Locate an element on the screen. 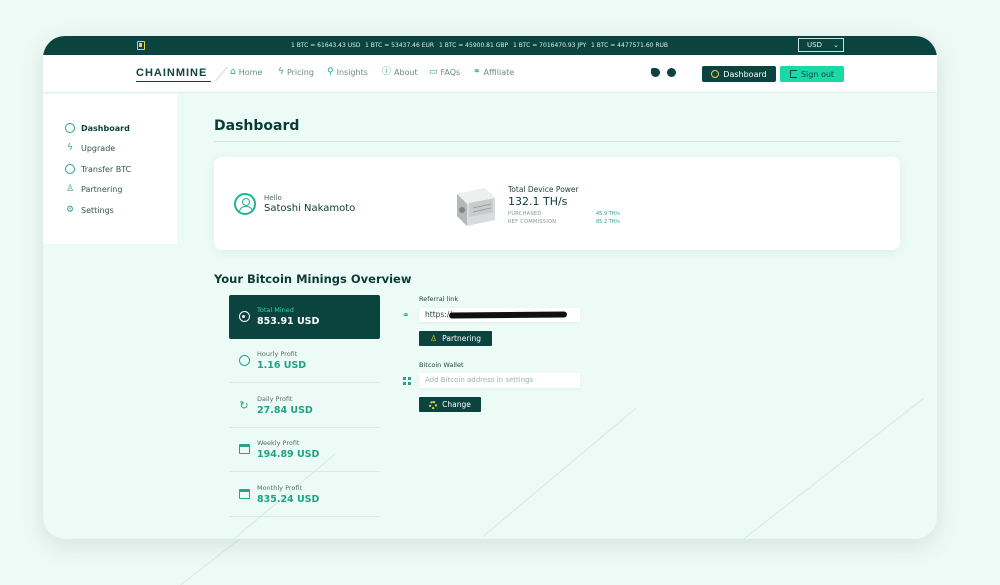 The image size is (1000, 585). ref-commission-value: 85.2 TH/s is located at coordinates (608, 222).